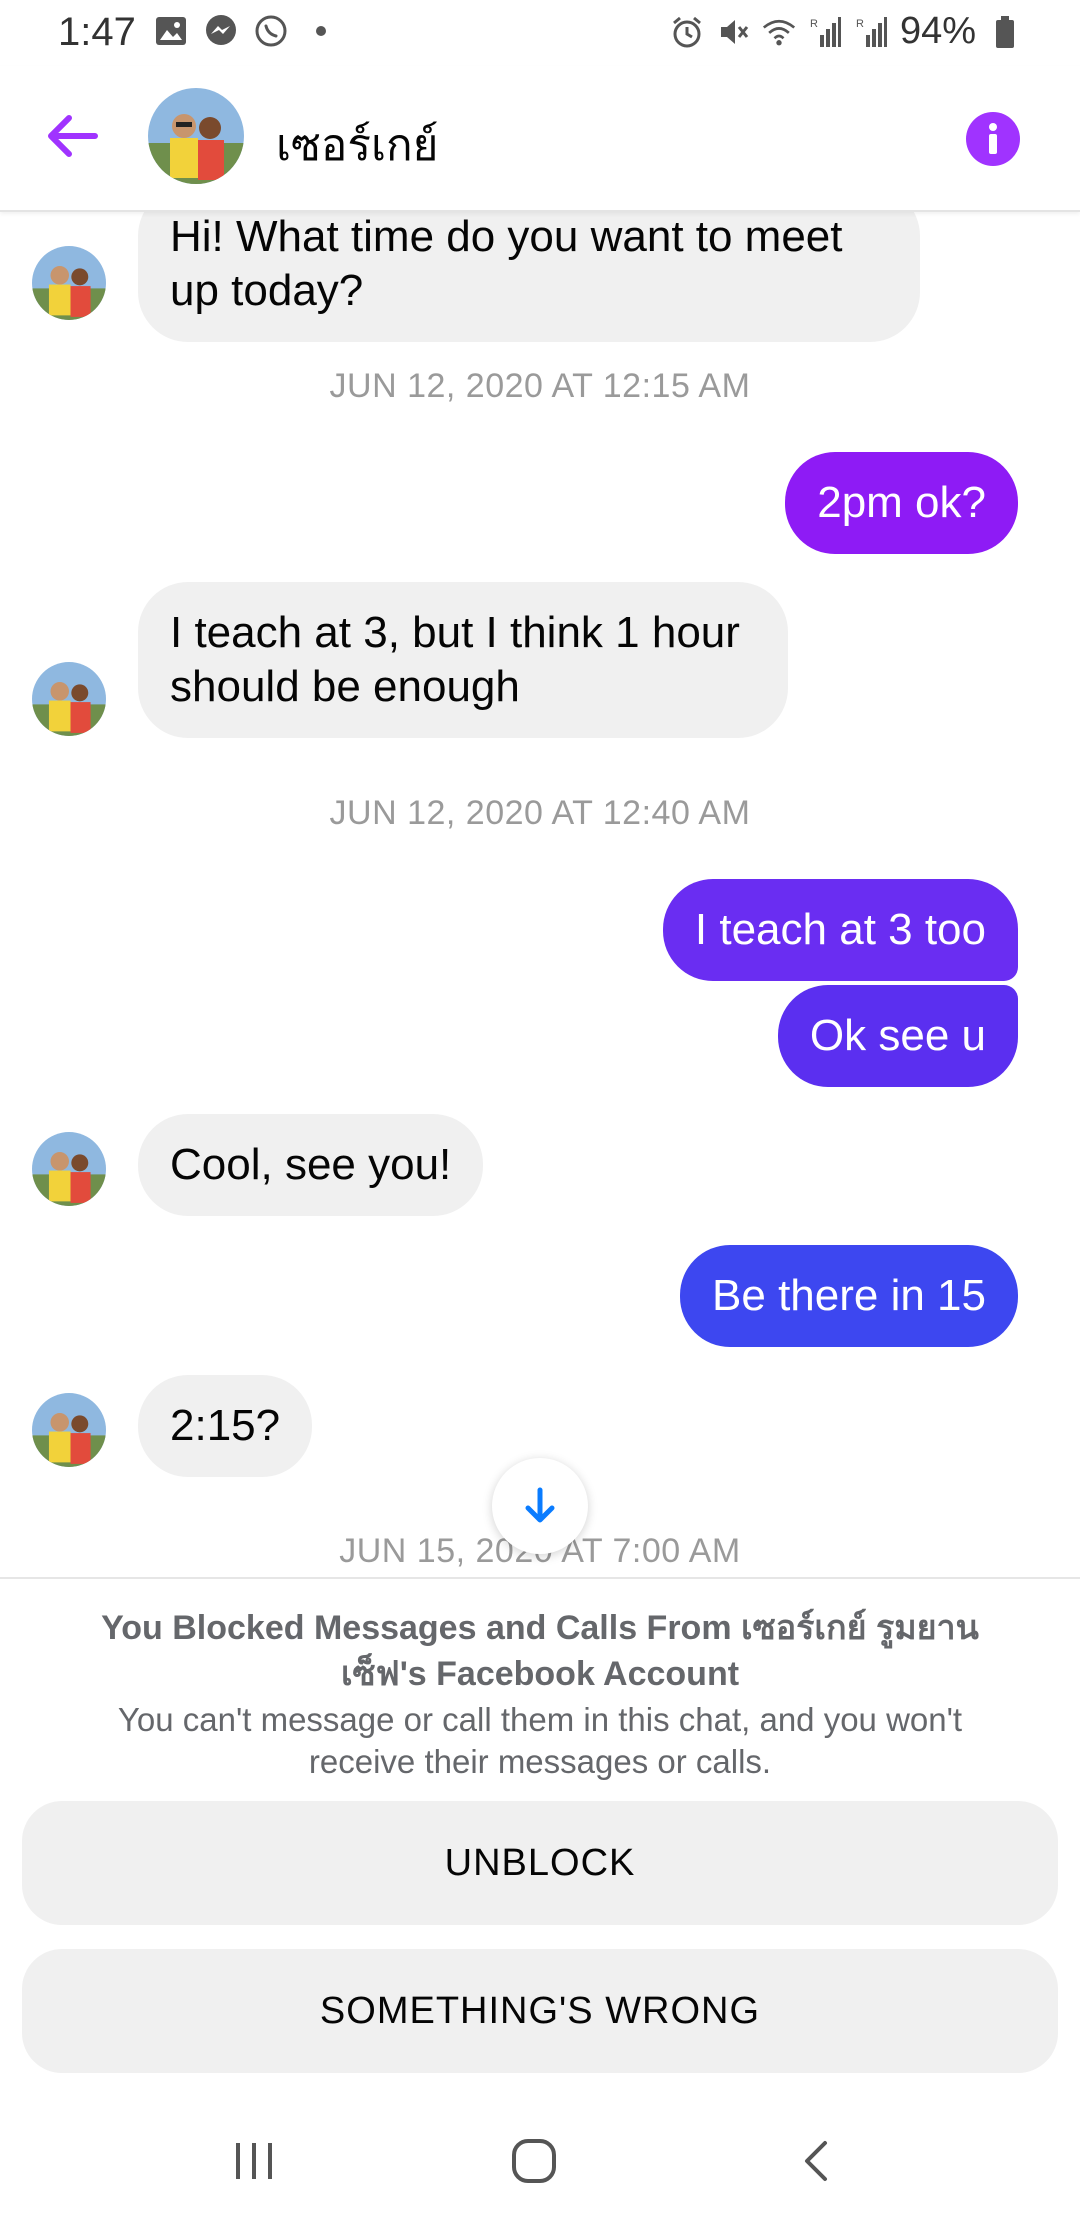 Image resolution: width=1080 pixels, height=2220 pixels. I want to click on image-icon, so click(171, 31).